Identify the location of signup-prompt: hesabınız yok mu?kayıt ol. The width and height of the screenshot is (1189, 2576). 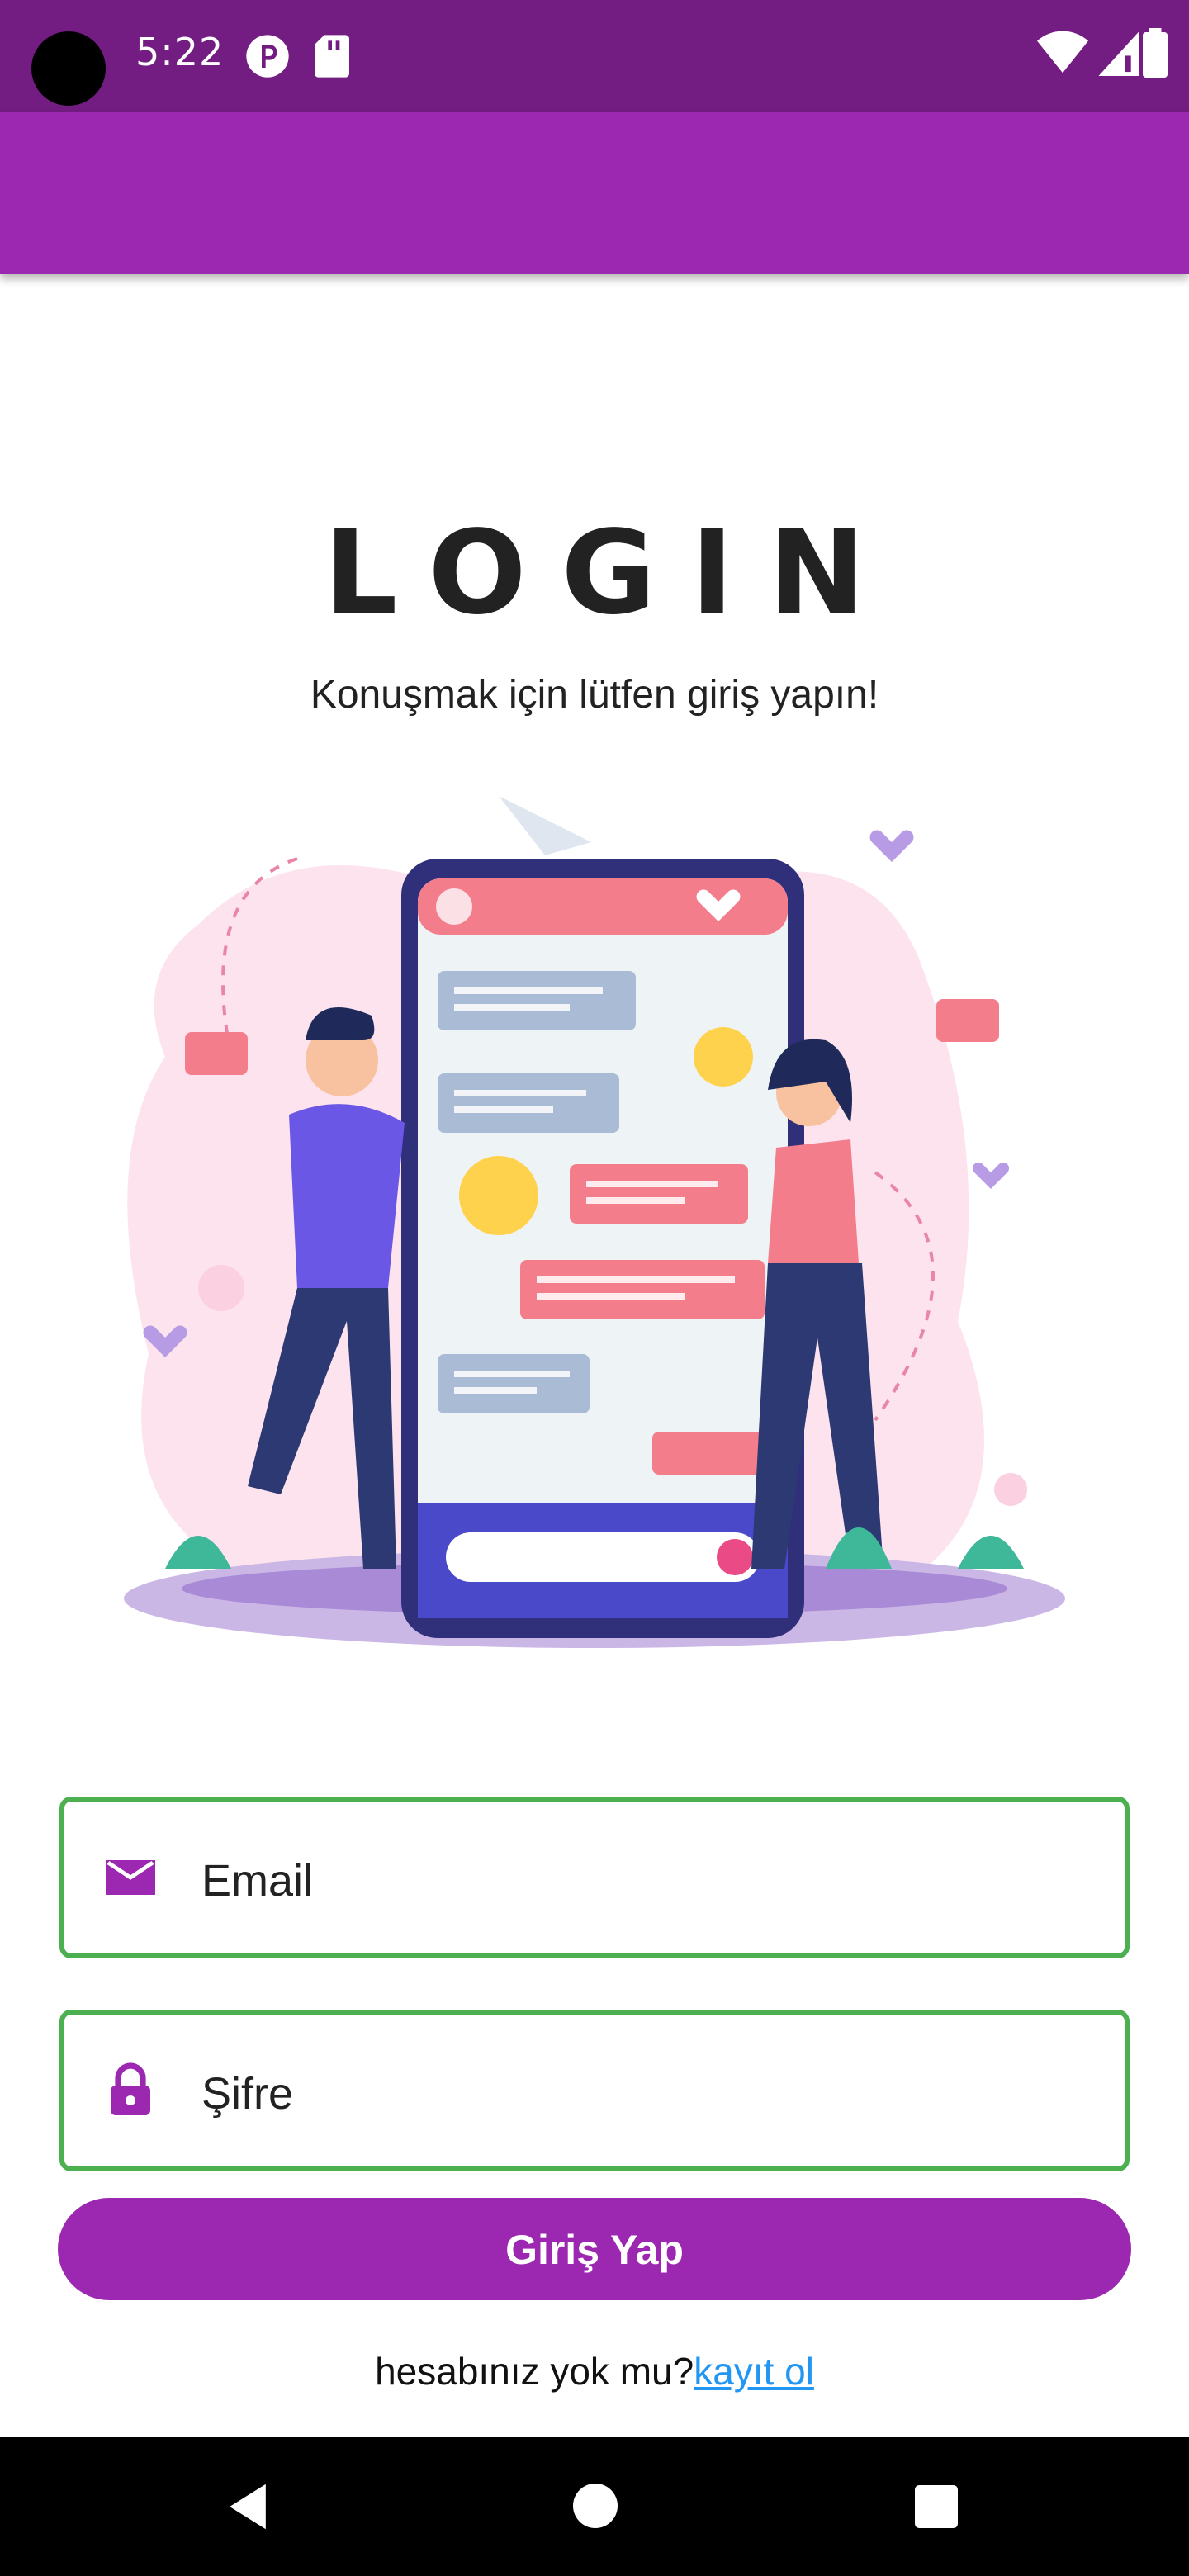
(594, 2371).